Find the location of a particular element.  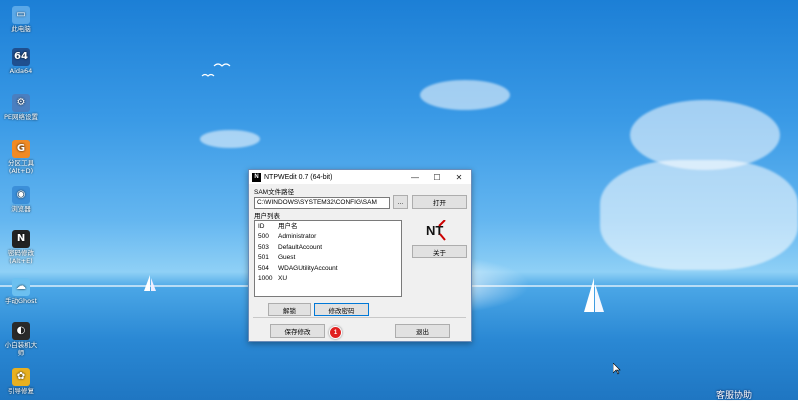

desktop-icon-label: 小白装机大 师 is located at coordinates (21, 349).